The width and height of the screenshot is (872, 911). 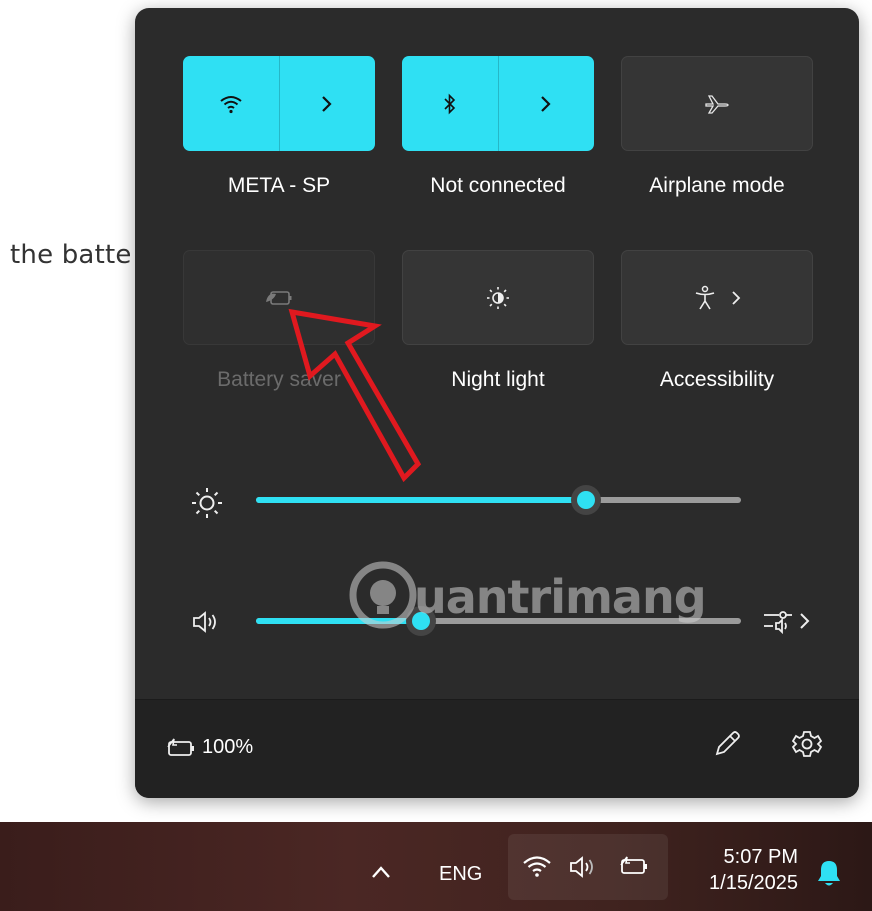 I want to click on language-indicator: ENG, so click(x=460, y=874).